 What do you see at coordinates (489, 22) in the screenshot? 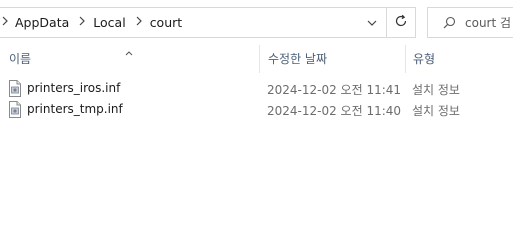
I see `search-input` at bounding box center [489, 22].